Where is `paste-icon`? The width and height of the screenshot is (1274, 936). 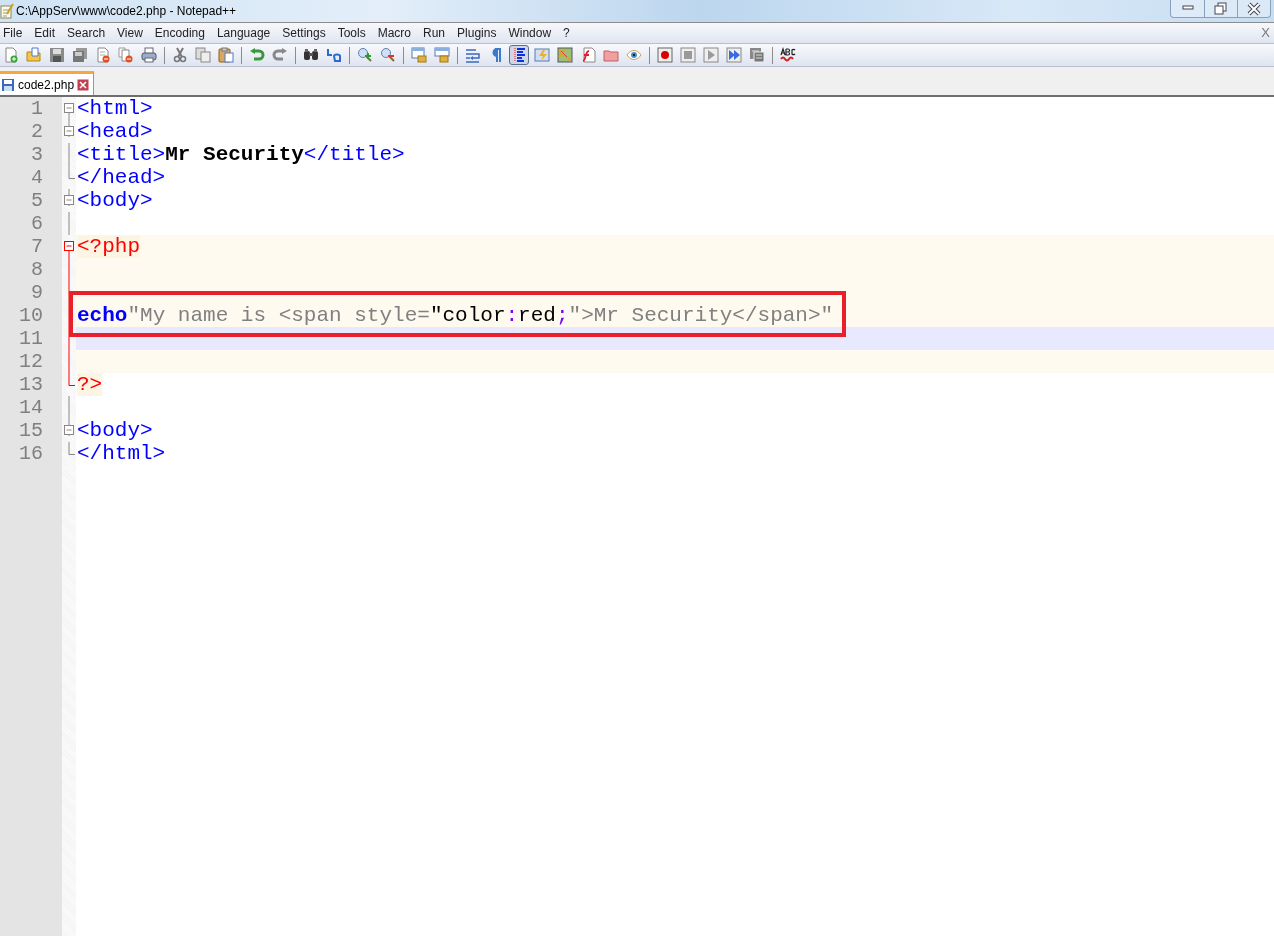
paste-icon is located at coordinates (226, 55).